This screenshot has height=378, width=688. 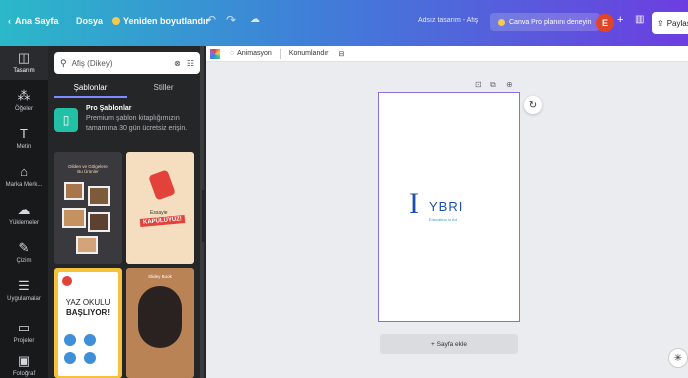 What do you see at coordinates (66, 120) in the screenshot?
I see `template-icon: ▯` at bounding box center [66, 120].